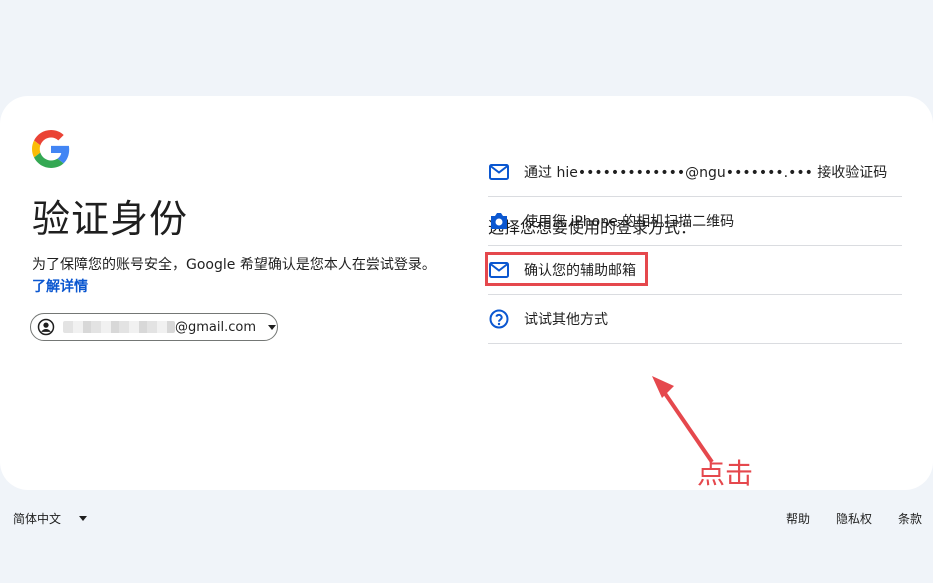 The width and height of the screenshot is (933, 583). What do you see at coordinates (566, 320) in the screenshot?
I see `method-label: 试试其他方式` at bounding box center [566, 320].